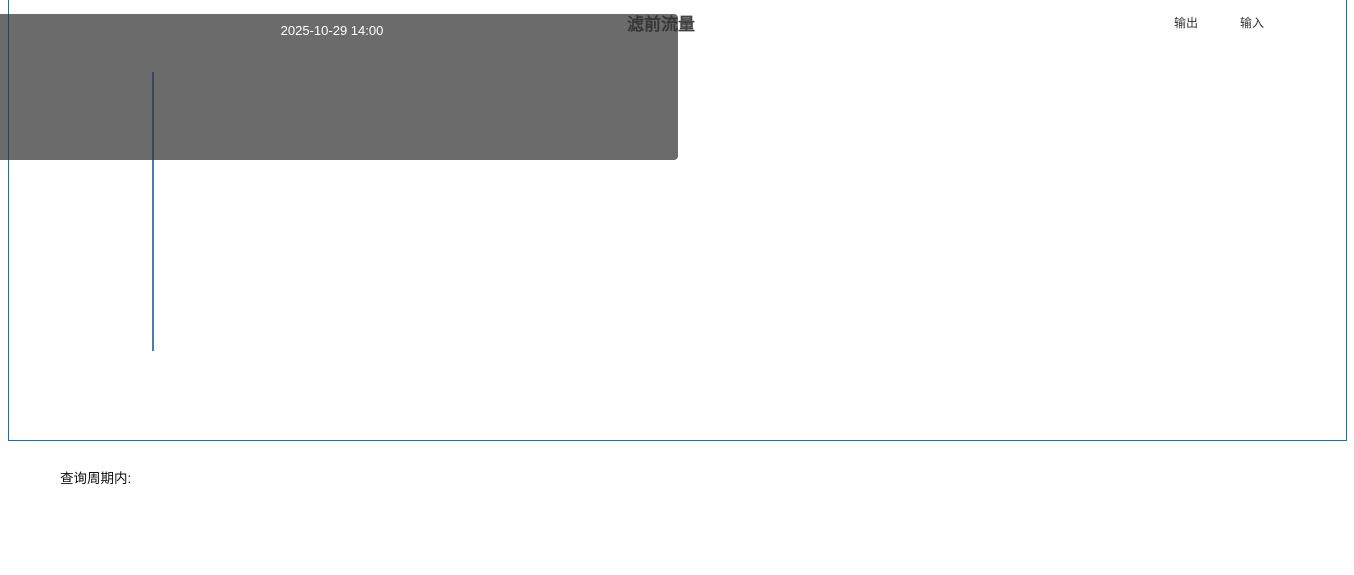 The image size is (1354, 575). I want to click on legend-item-output: 输出, so click(1172, 22).